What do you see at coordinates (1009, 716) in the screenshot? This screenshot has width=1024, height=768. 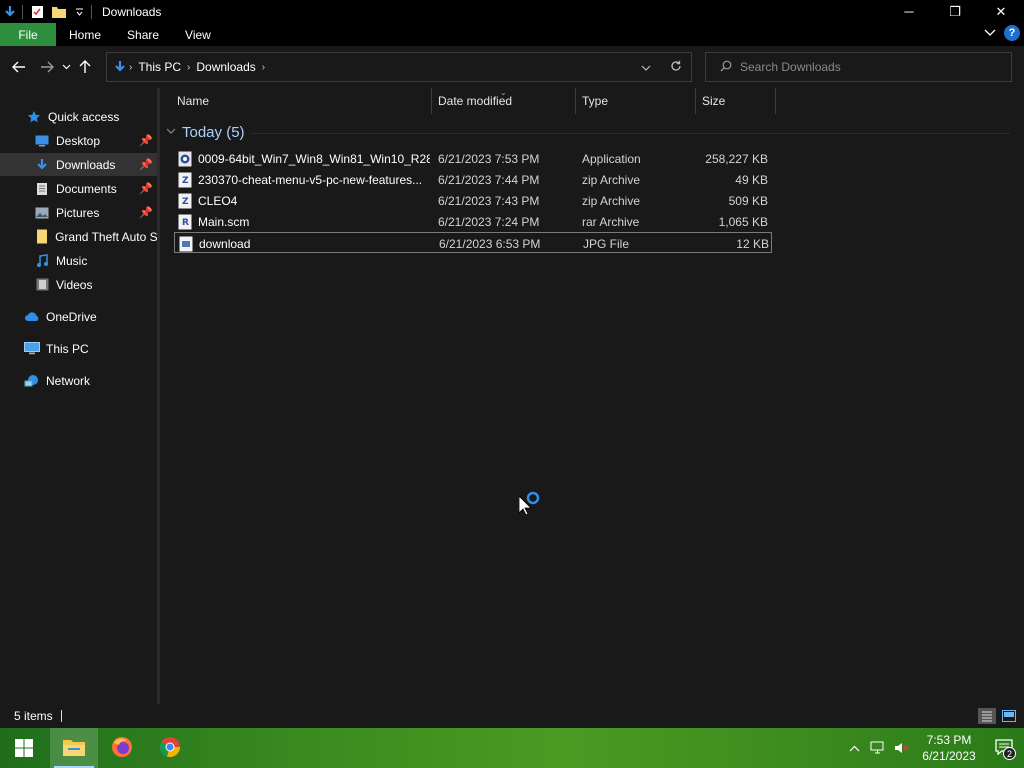 I see `large-icons-view-button` at bounding box center [1009, 716].